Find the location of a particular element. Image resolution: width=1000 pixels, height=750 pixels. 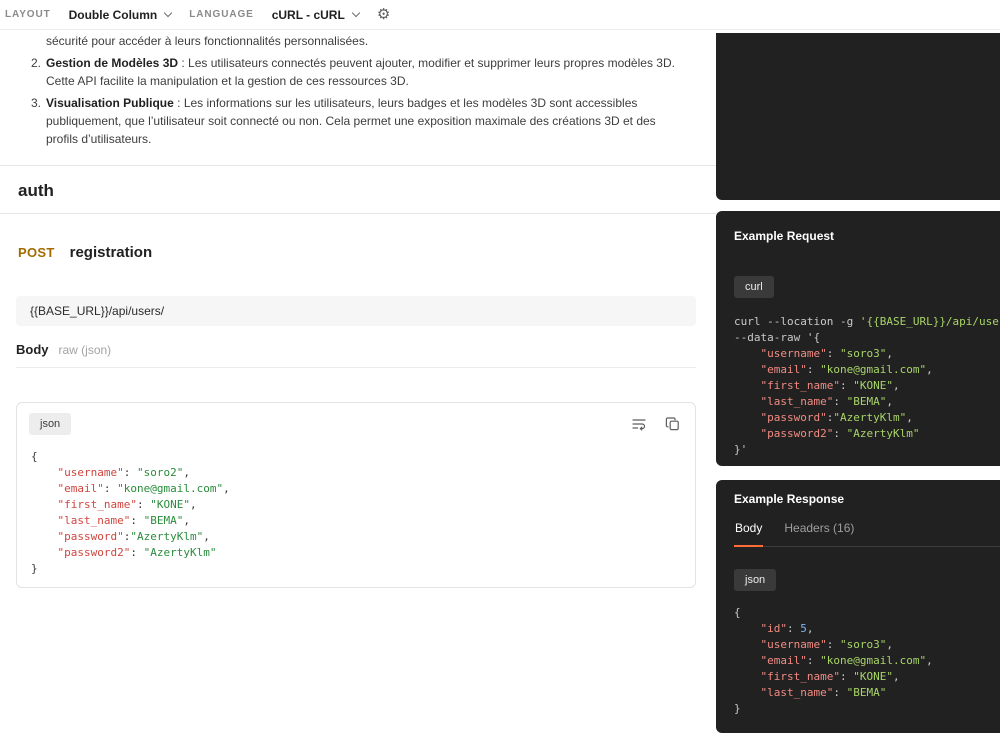

layout-label: LAYOUT is located at coordinates (28, 14).